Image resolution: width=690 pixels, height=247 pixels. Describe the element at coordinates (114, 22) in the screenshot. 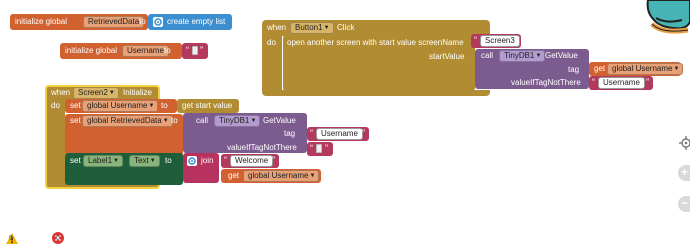

I see `variable-name-field: RetrievedData` at that location.